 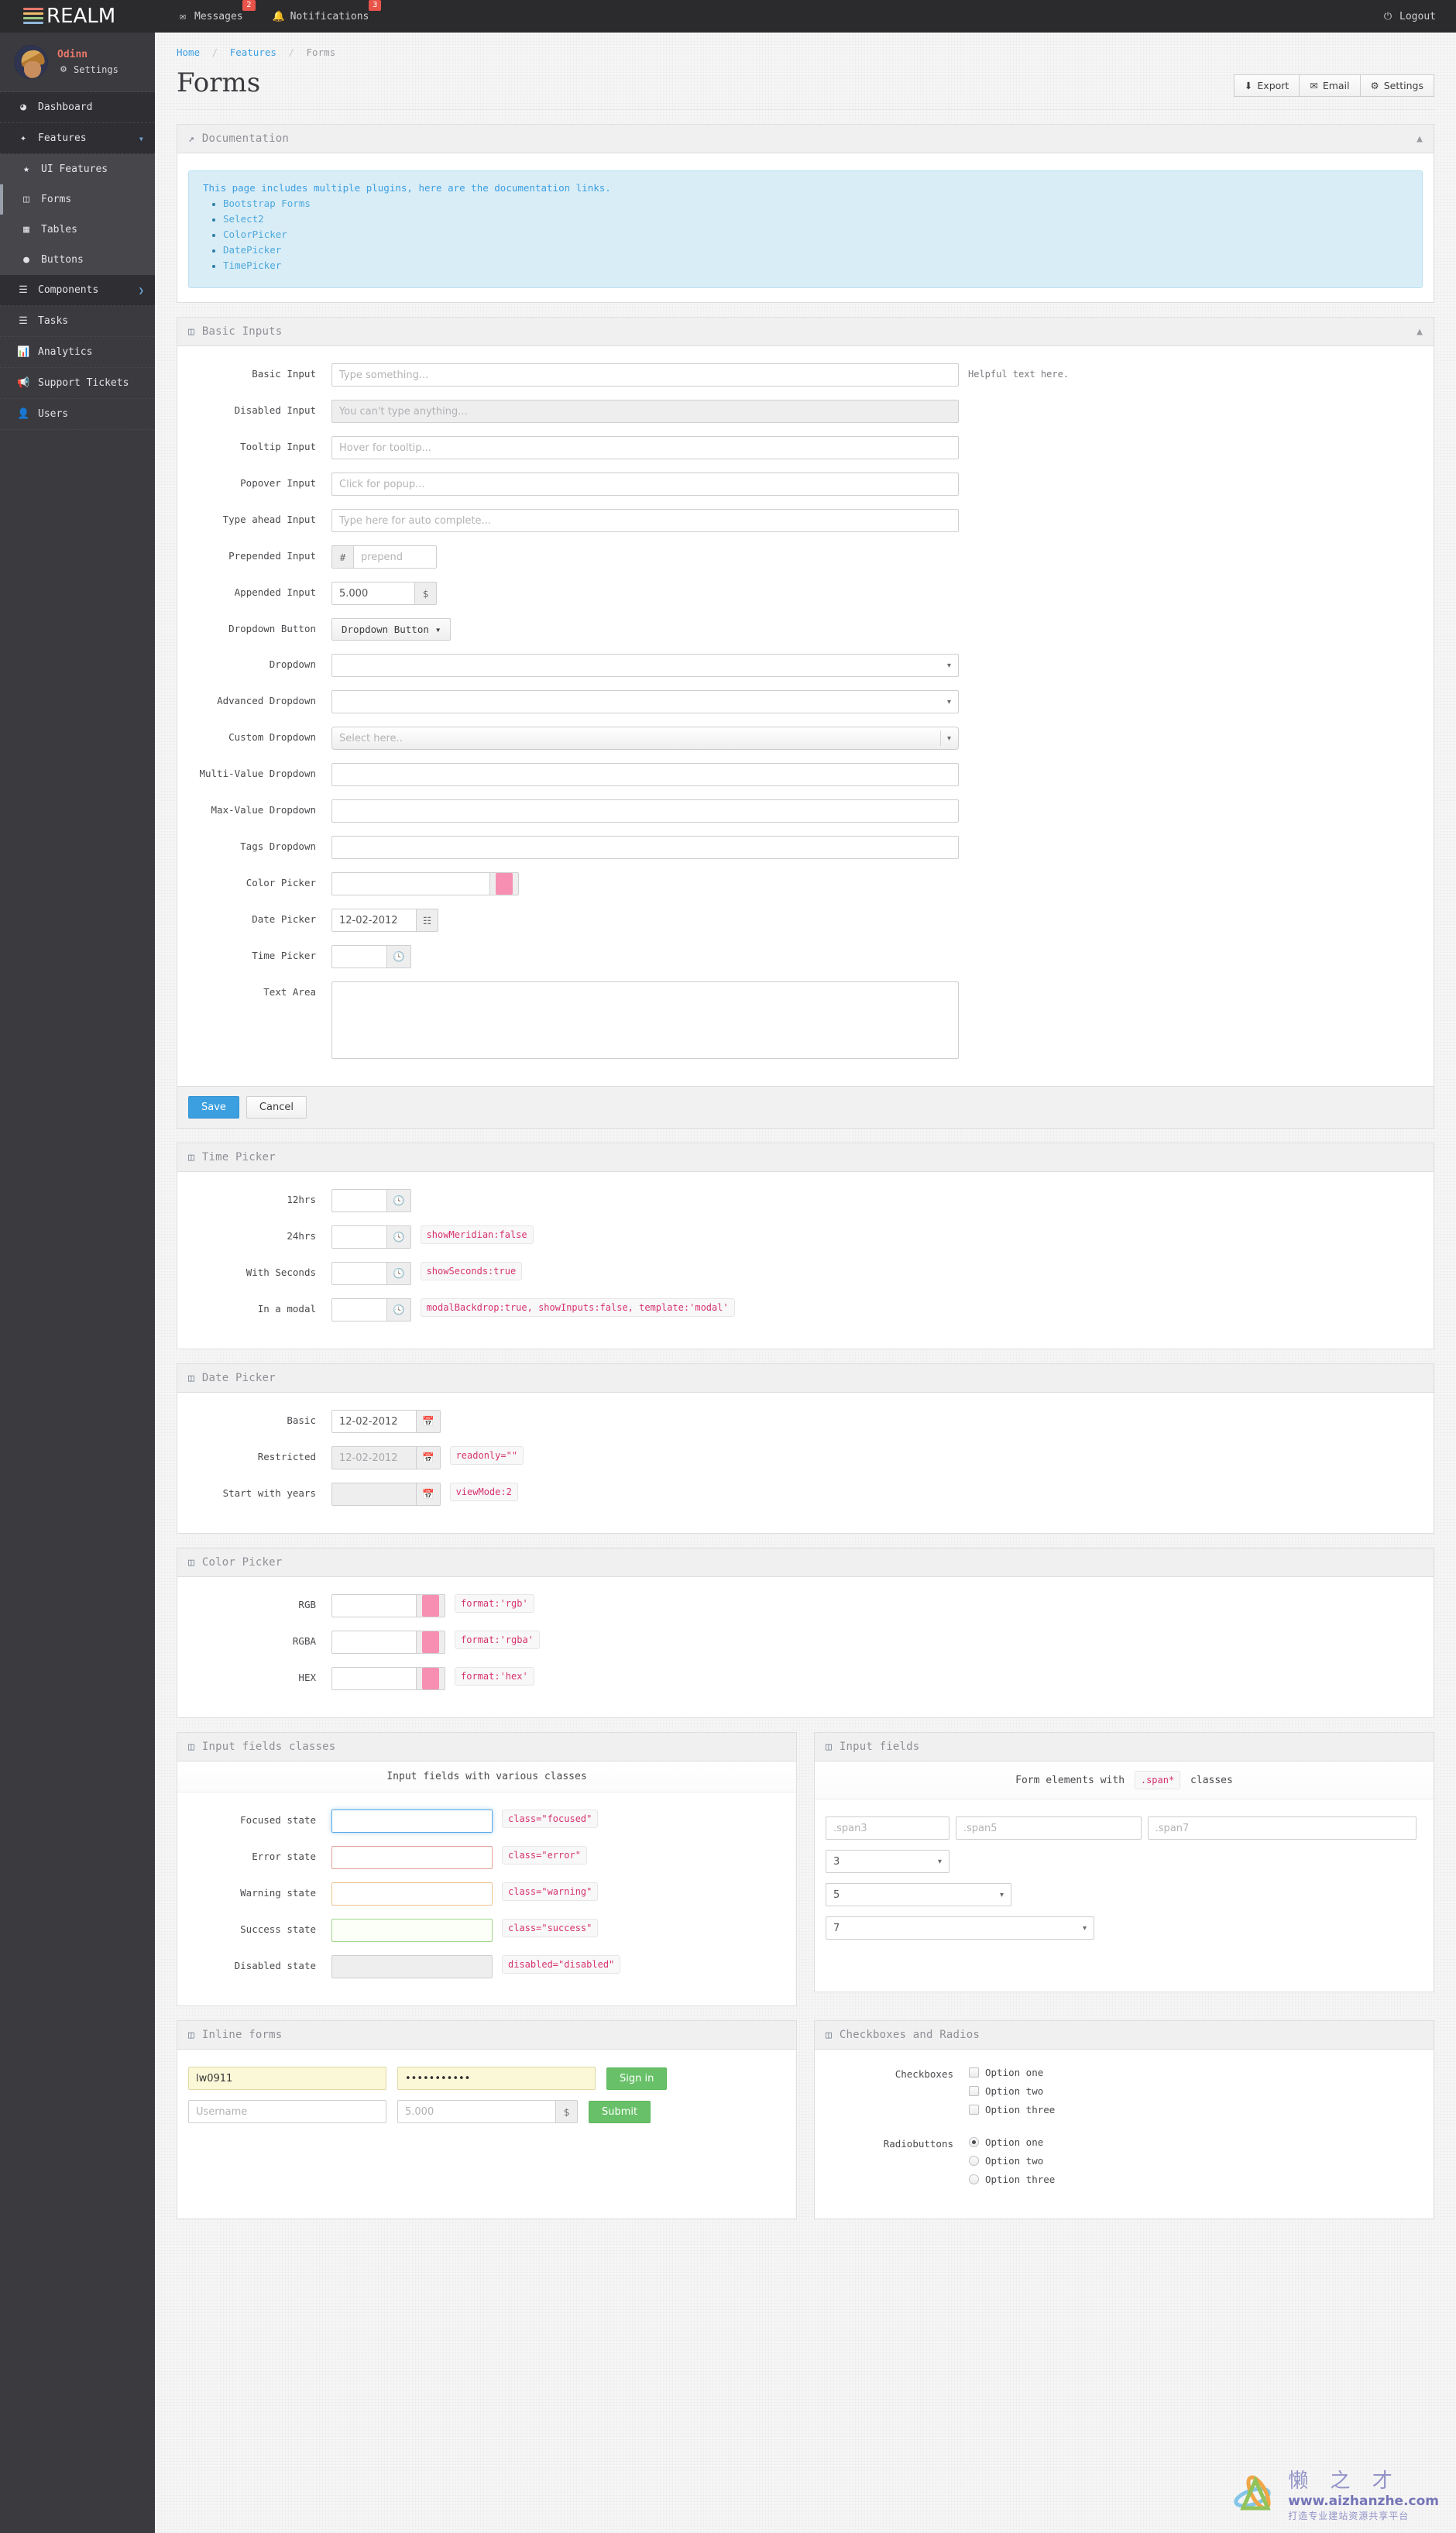 What do you see at coordinates (141, 290) in the screenshot?
I see `chevron-right-icon: ❯` at bounding box center [141, 290].